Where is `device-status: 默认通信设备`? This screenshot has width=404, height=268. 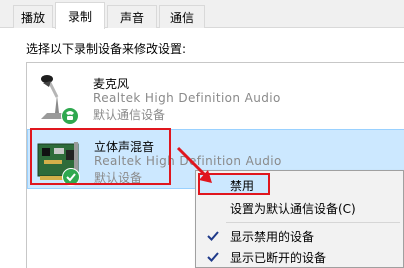 device-status: 默认通信设备 is located at coordinates (129, 115).